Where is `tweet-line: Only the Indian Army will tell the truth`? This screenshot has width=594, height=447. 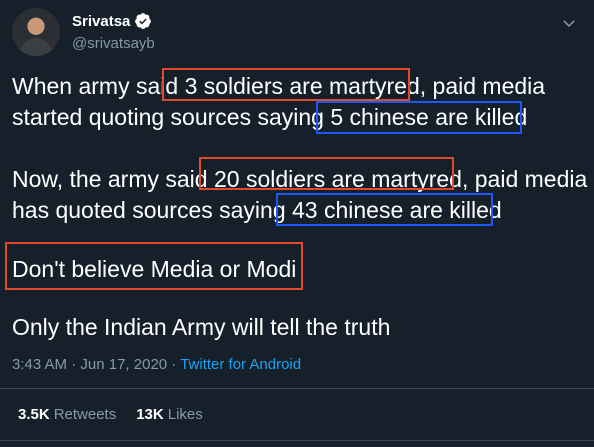
tweet-line: Only the Indian Army will tell the truth is located at coordinates (201, 327).